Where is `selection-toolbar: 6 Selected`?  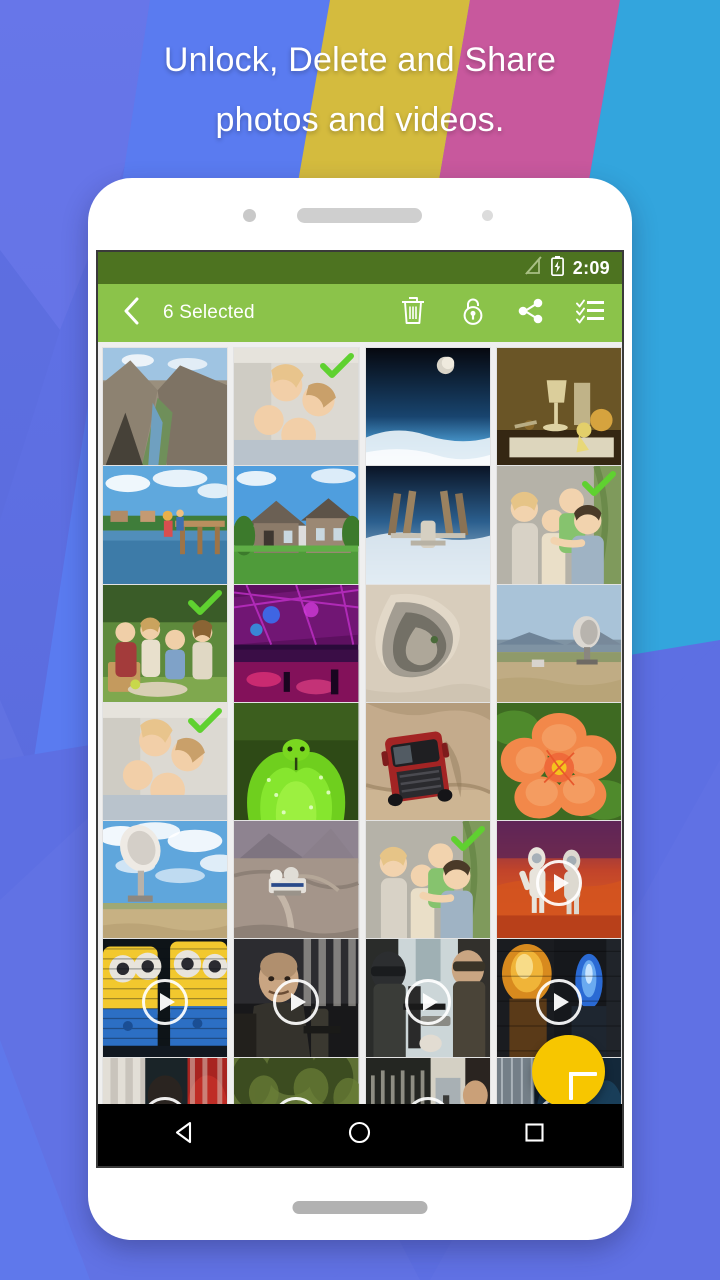 selection-toolbar: 6 Selected is located at coordinates (360, 313).